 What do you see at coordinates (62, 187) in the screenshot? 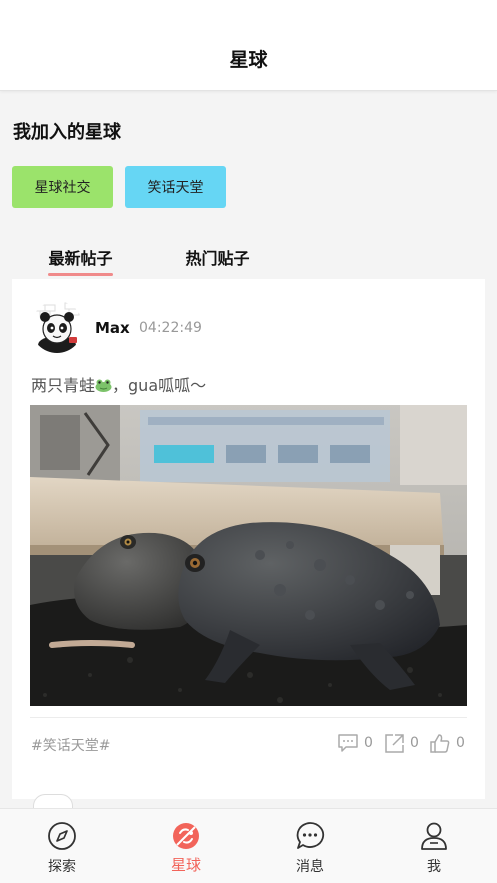
I see `planet-chip-social: 星球社交` at bounding box center [62, 187].